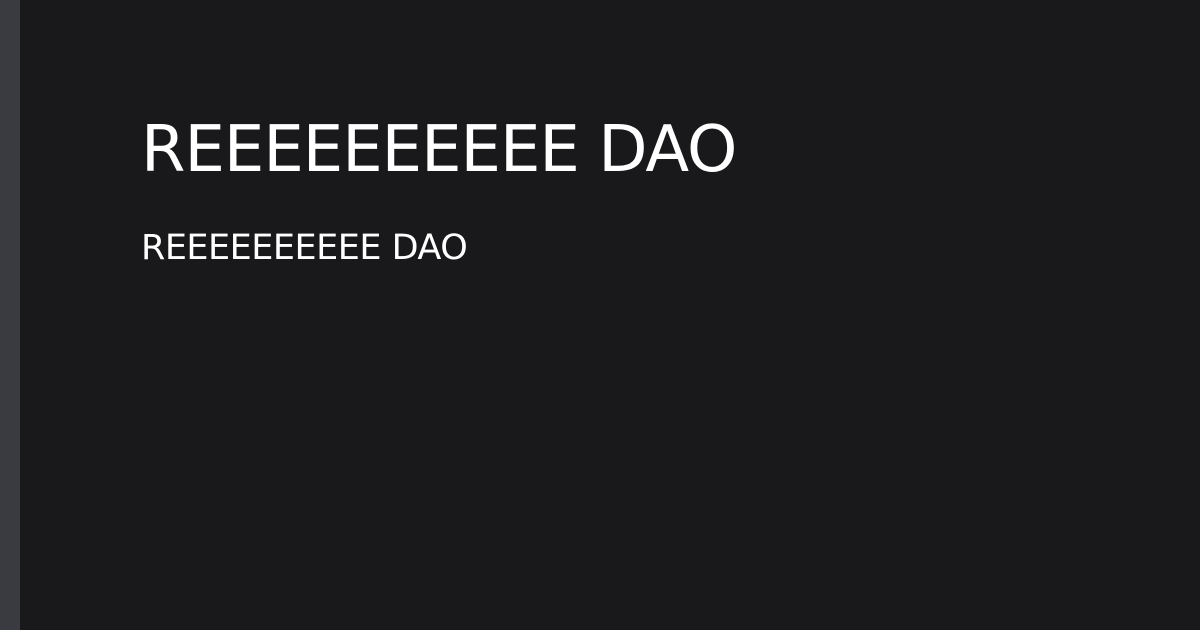  I want to click on card-description: REEEEEEEEEE DAO, so click(304, 248).